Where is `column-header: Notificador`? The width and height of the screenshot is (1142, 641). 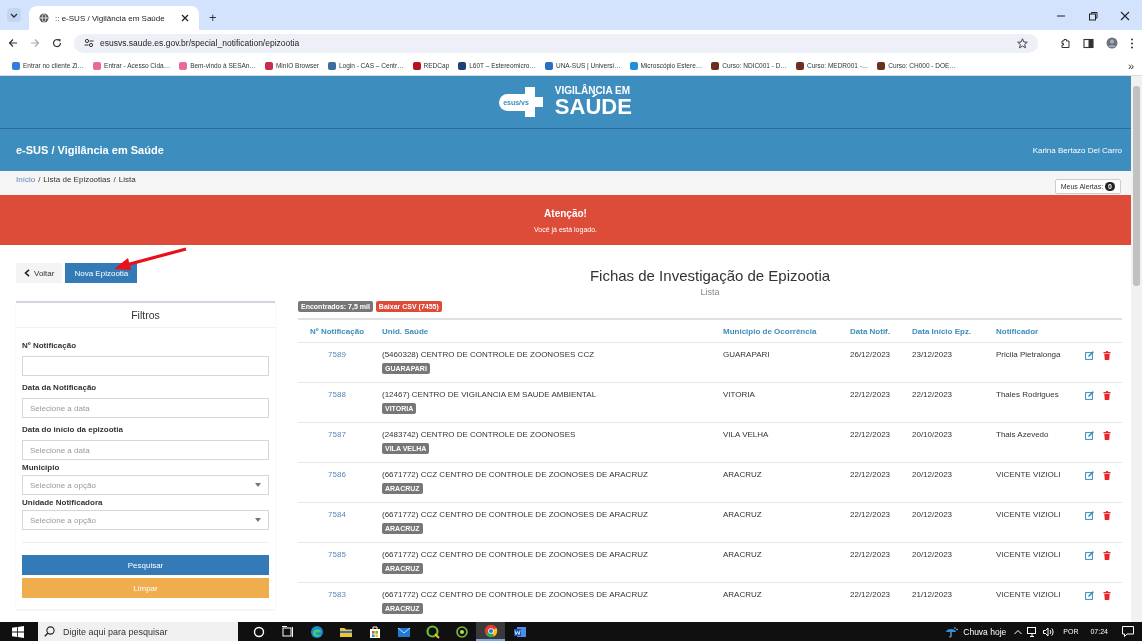
column-header: Notificador is located at coordinates (1040, 331).